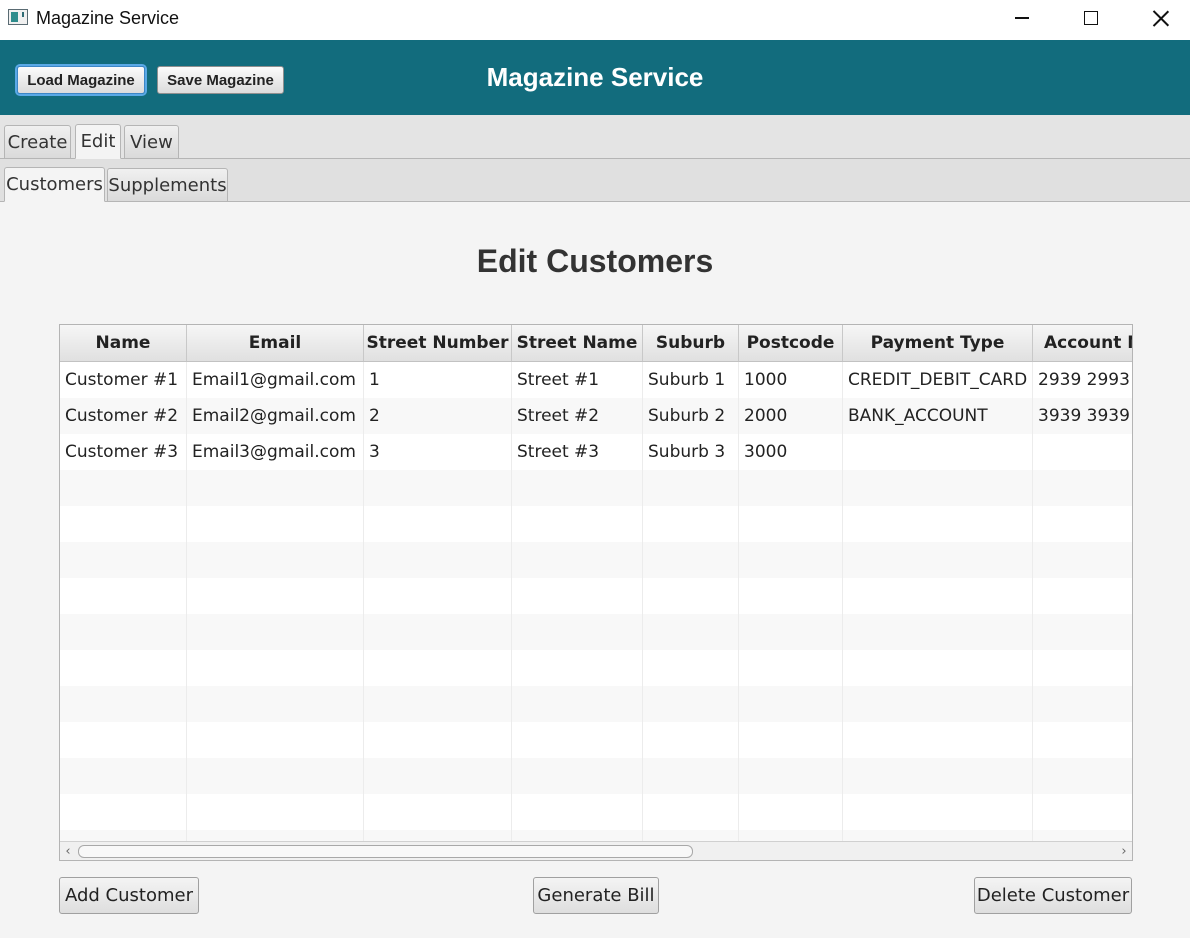 The height and width of the screenshot is (938, 1190). What do you see at coordinates (129, 895) in the screenshot?
I see `add-customer-button: Add Customer` at bounding box center [129, 895].